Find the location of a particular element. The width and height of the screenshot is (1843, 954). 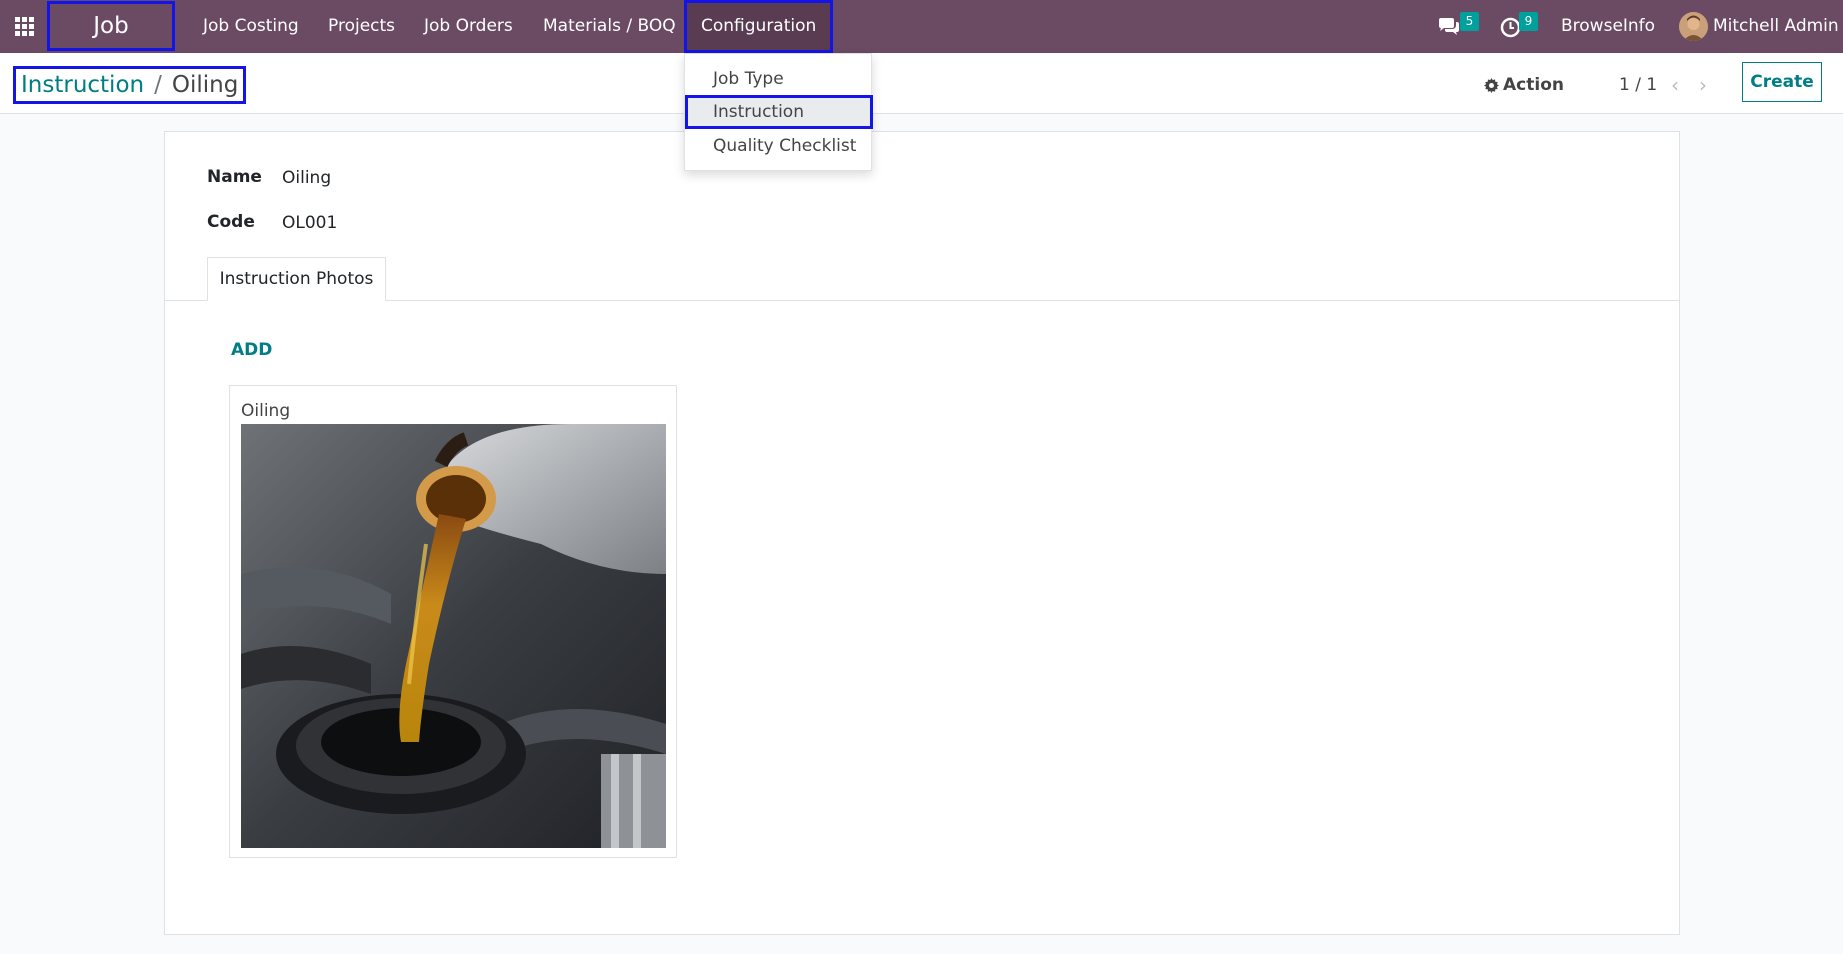

code-label: Code is located at coordinates (231, 222).